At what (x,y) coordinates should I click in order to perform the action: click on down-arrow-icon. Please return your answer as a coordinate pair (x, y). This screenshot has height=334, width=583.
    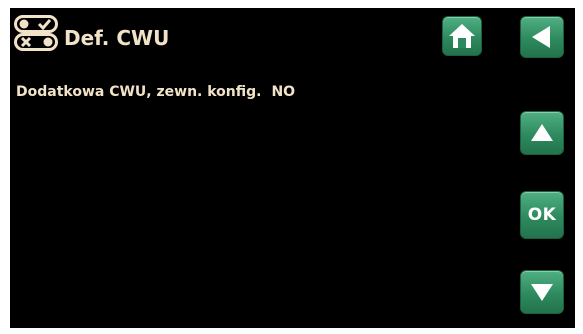
    Looking at the image, I should click on (542, 292).